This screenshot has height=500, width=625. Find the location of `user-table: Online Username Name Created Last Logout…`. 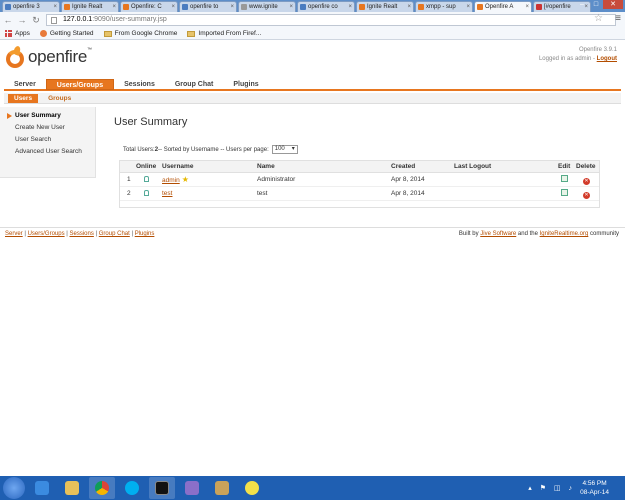

user-table: Online Username Name Created Last Logout… is located at coordinates (359, 184).